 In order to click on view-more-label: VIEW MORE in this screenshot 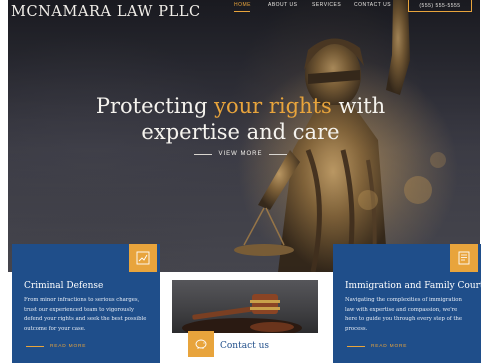, I will do `click(240, 154)`.